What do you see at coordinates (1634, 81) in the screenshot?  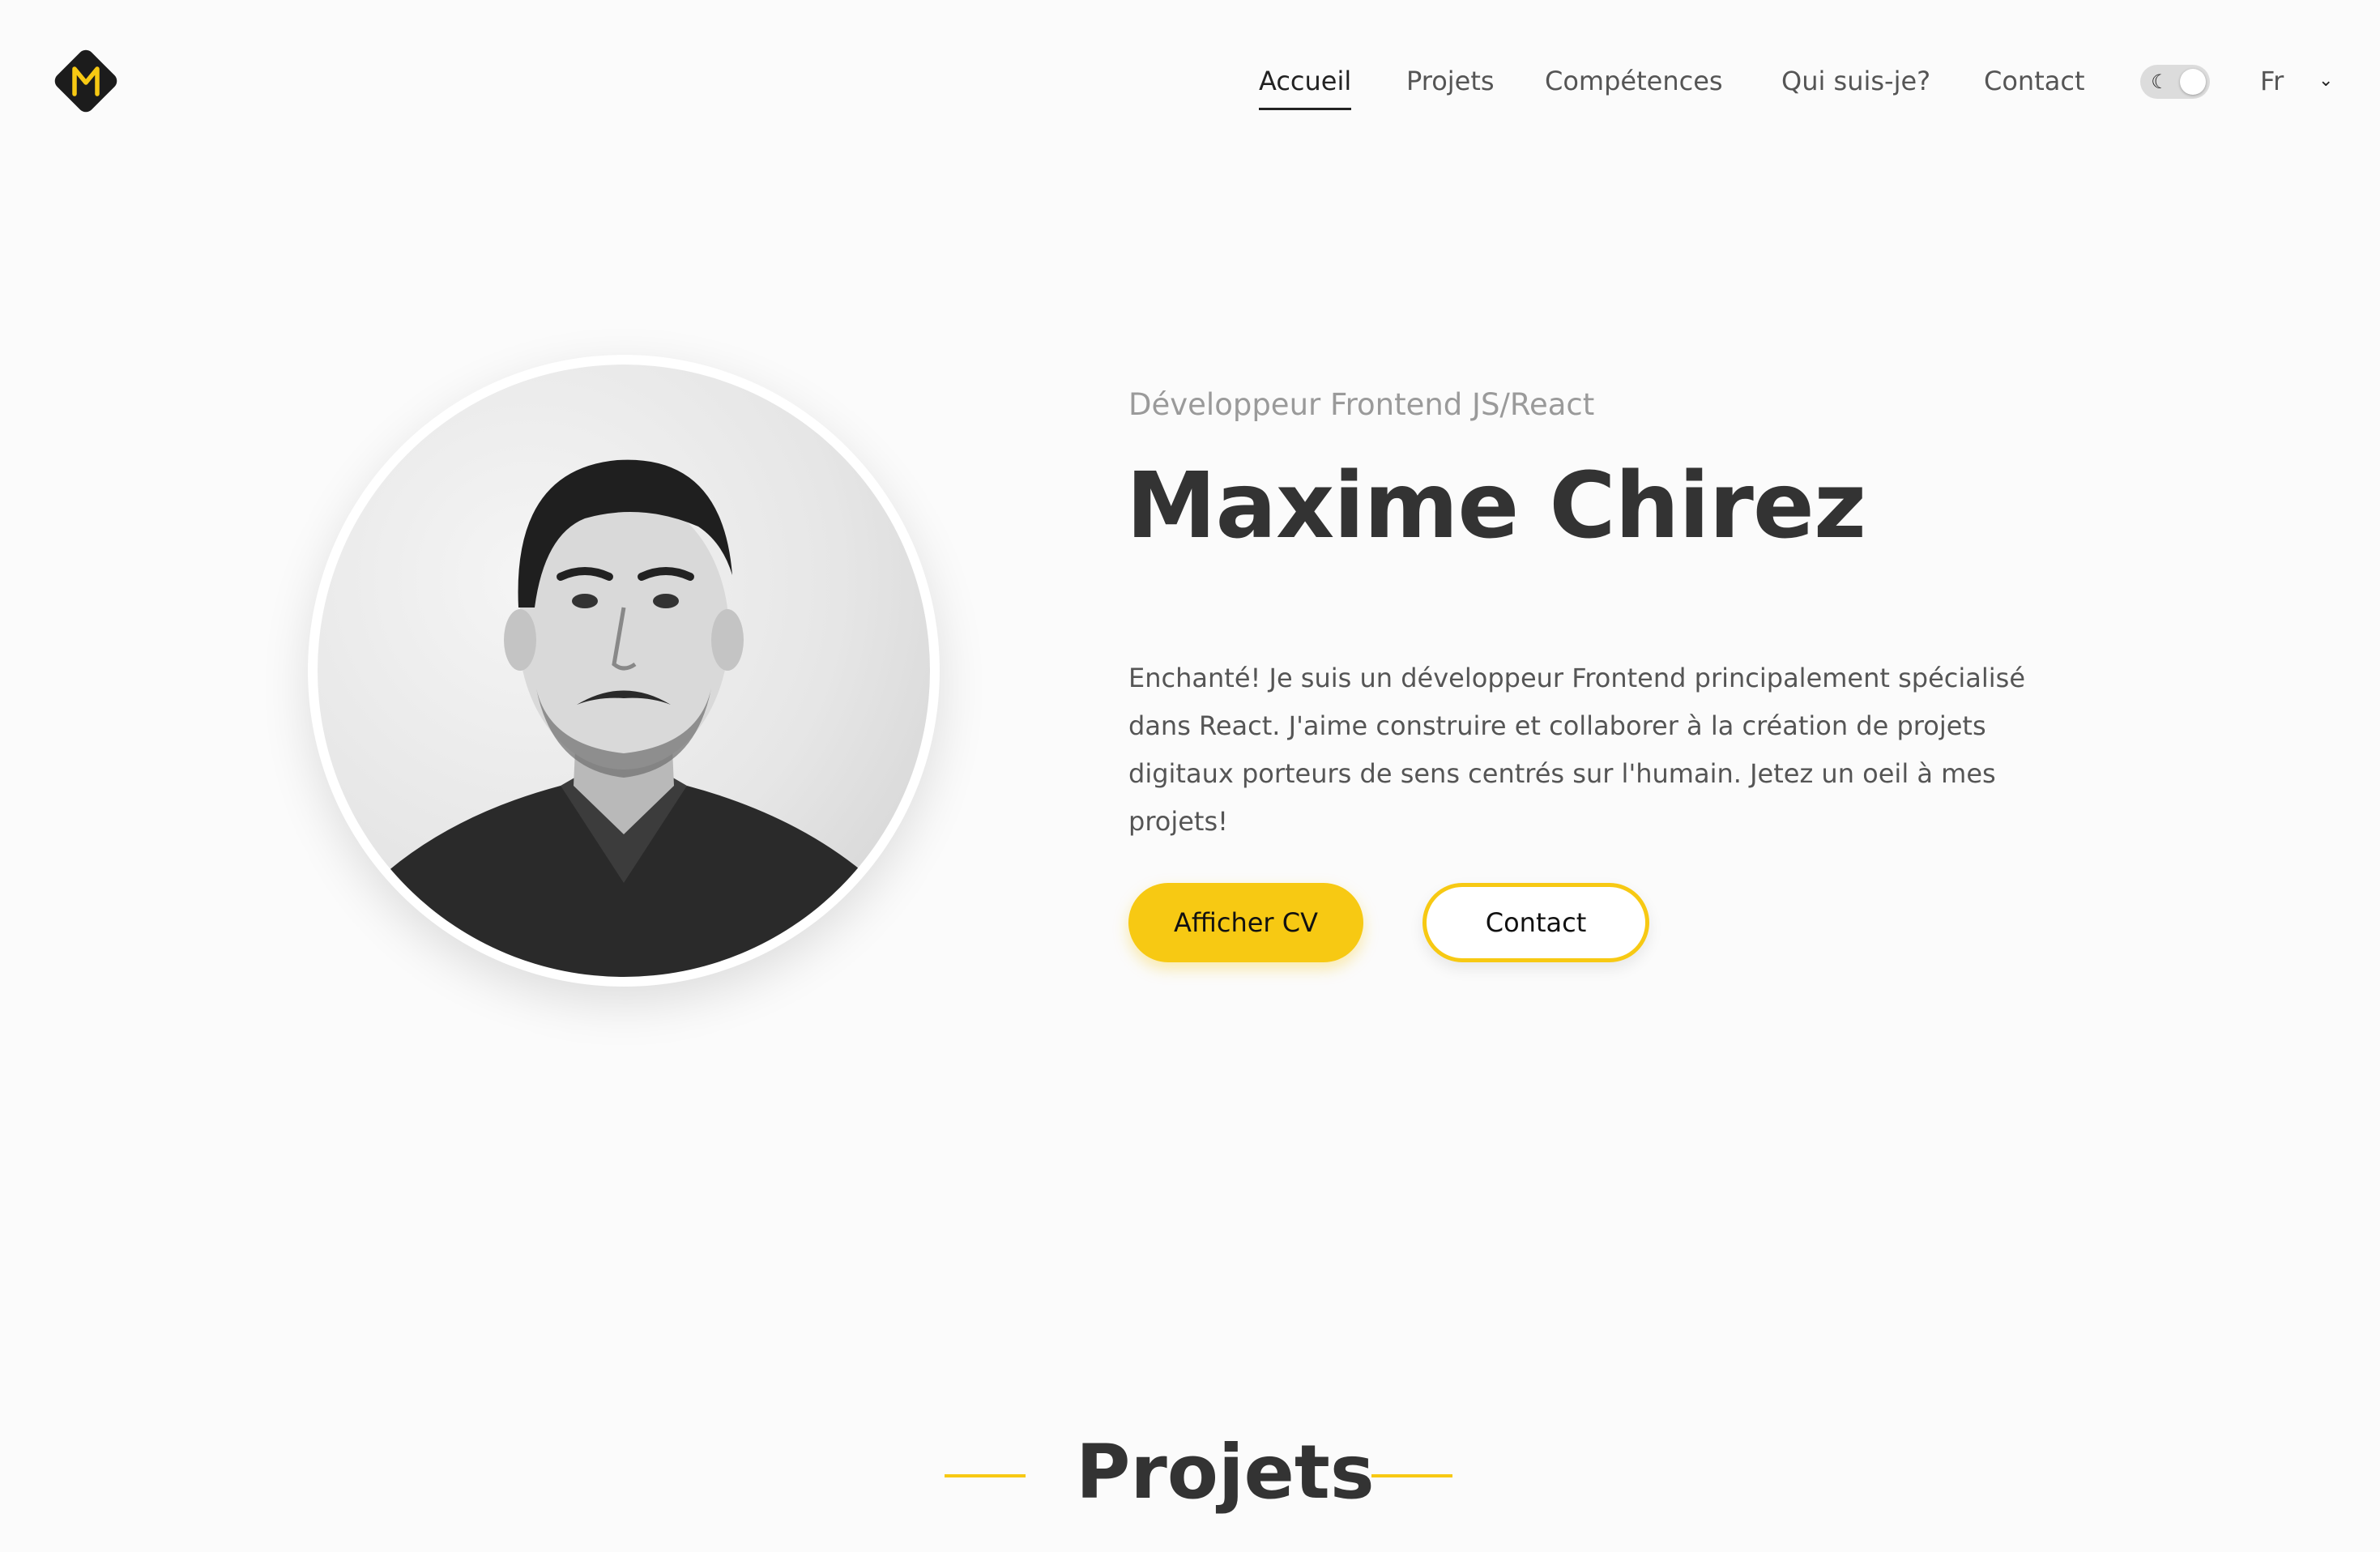 I see `nav-item-competences: Compétences` at bounding box center [1634, 81].